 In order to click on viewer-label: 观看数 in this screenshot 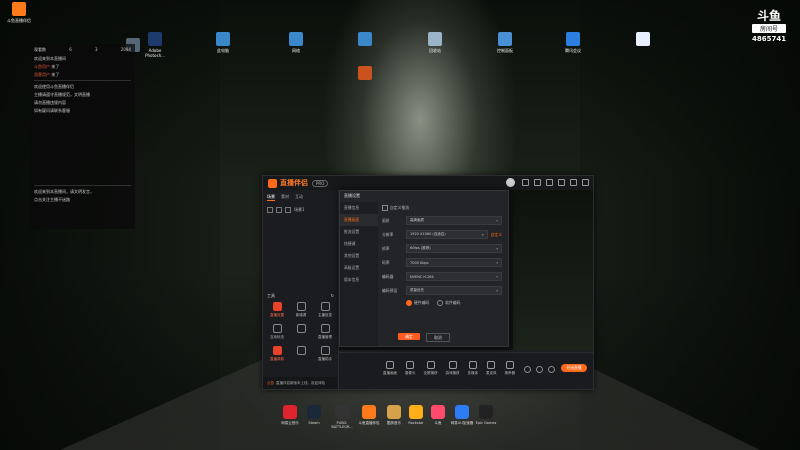, I will do `click(40, 49)`.